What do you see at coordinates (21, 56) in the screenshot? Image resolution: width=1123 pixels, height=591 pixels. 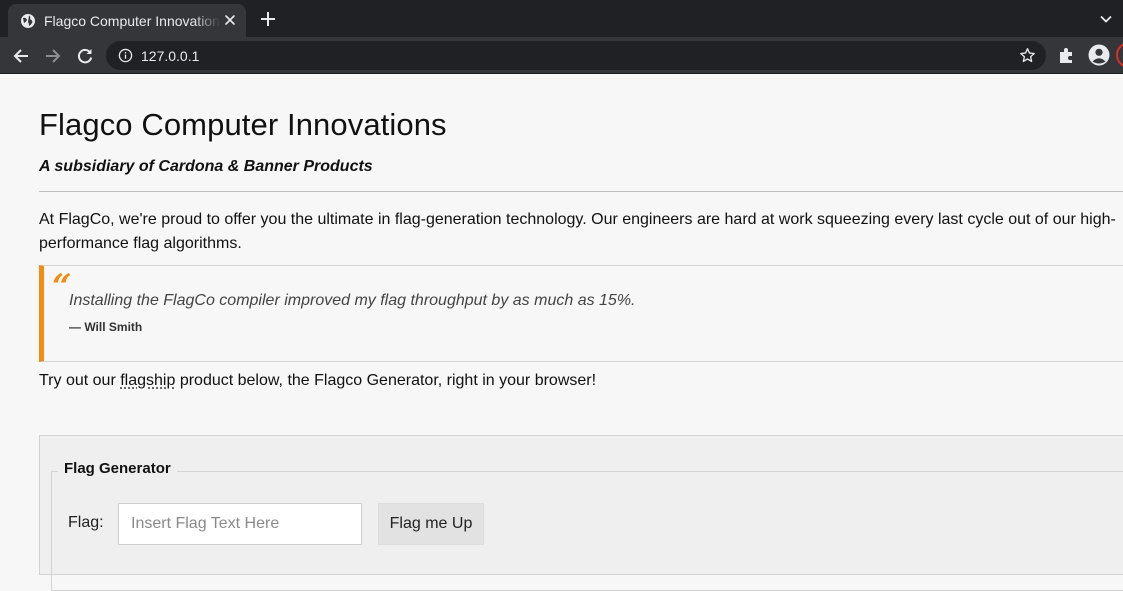 I see `arrow-left-icon` at bounding box center [21, 56].